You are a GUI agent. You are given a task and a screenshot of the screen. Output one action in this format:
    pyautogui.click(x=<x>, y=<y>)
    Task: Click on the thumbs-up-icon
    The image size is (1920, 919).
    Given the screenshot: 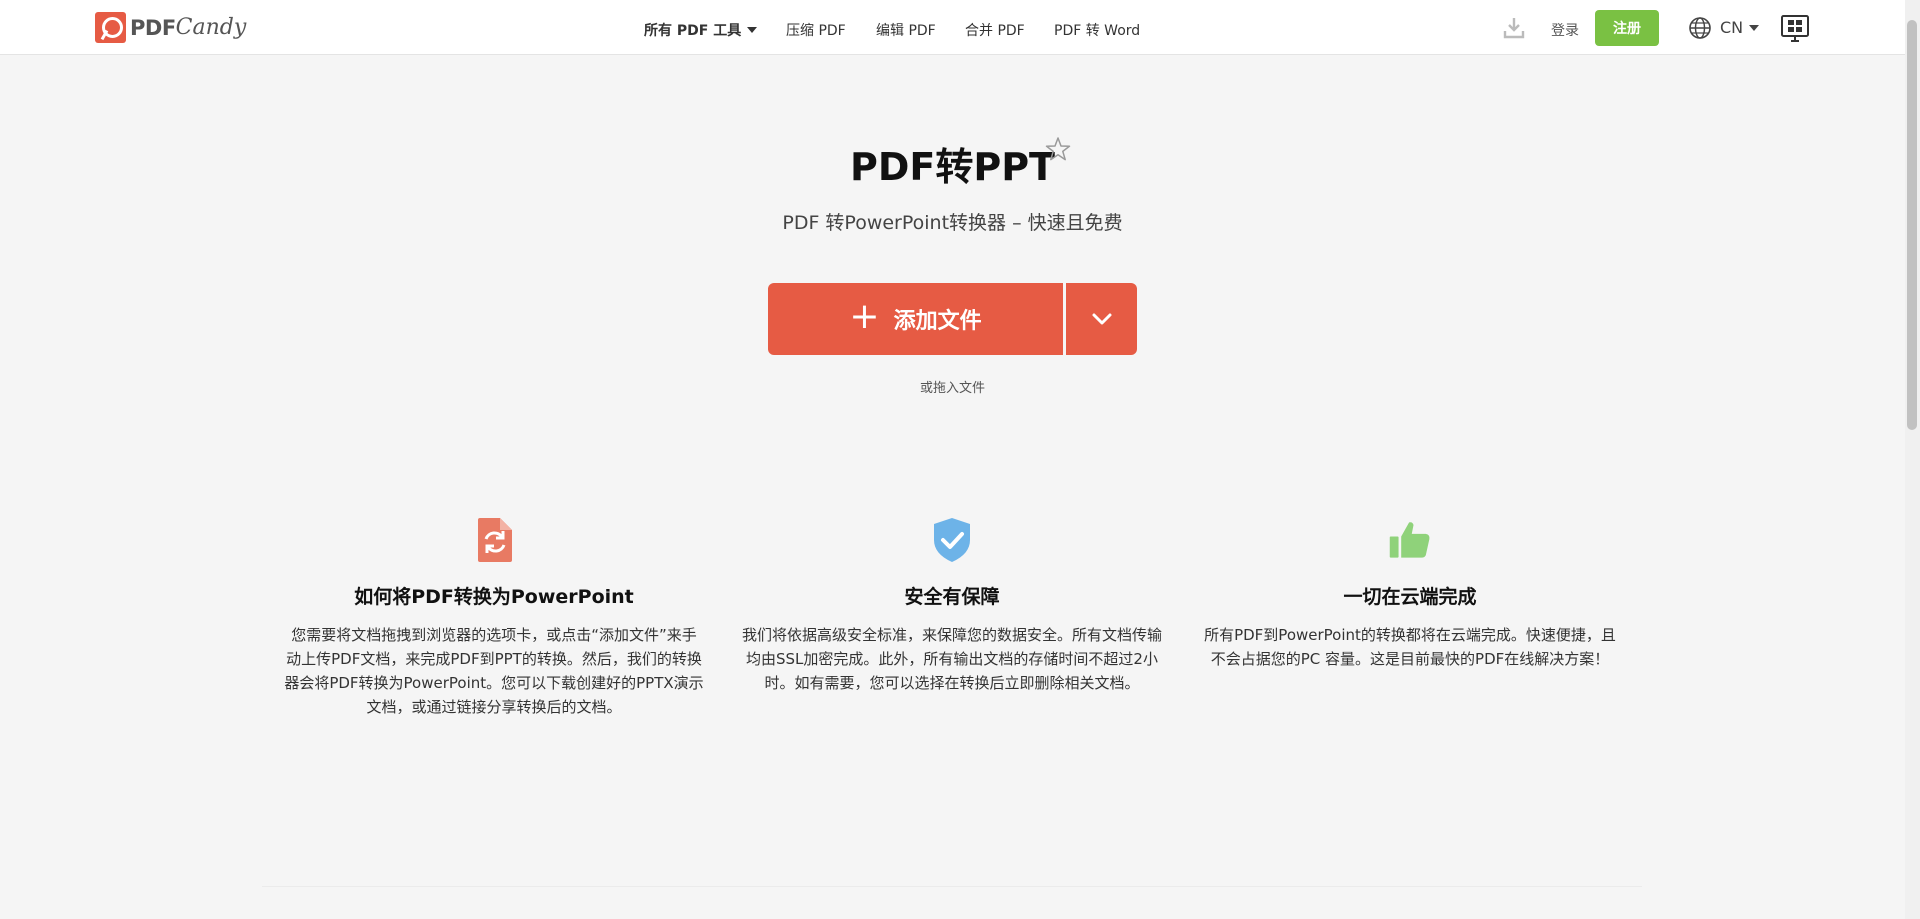 What is the action you would take?
    pyautogui.click(x=1409, y=540)
    